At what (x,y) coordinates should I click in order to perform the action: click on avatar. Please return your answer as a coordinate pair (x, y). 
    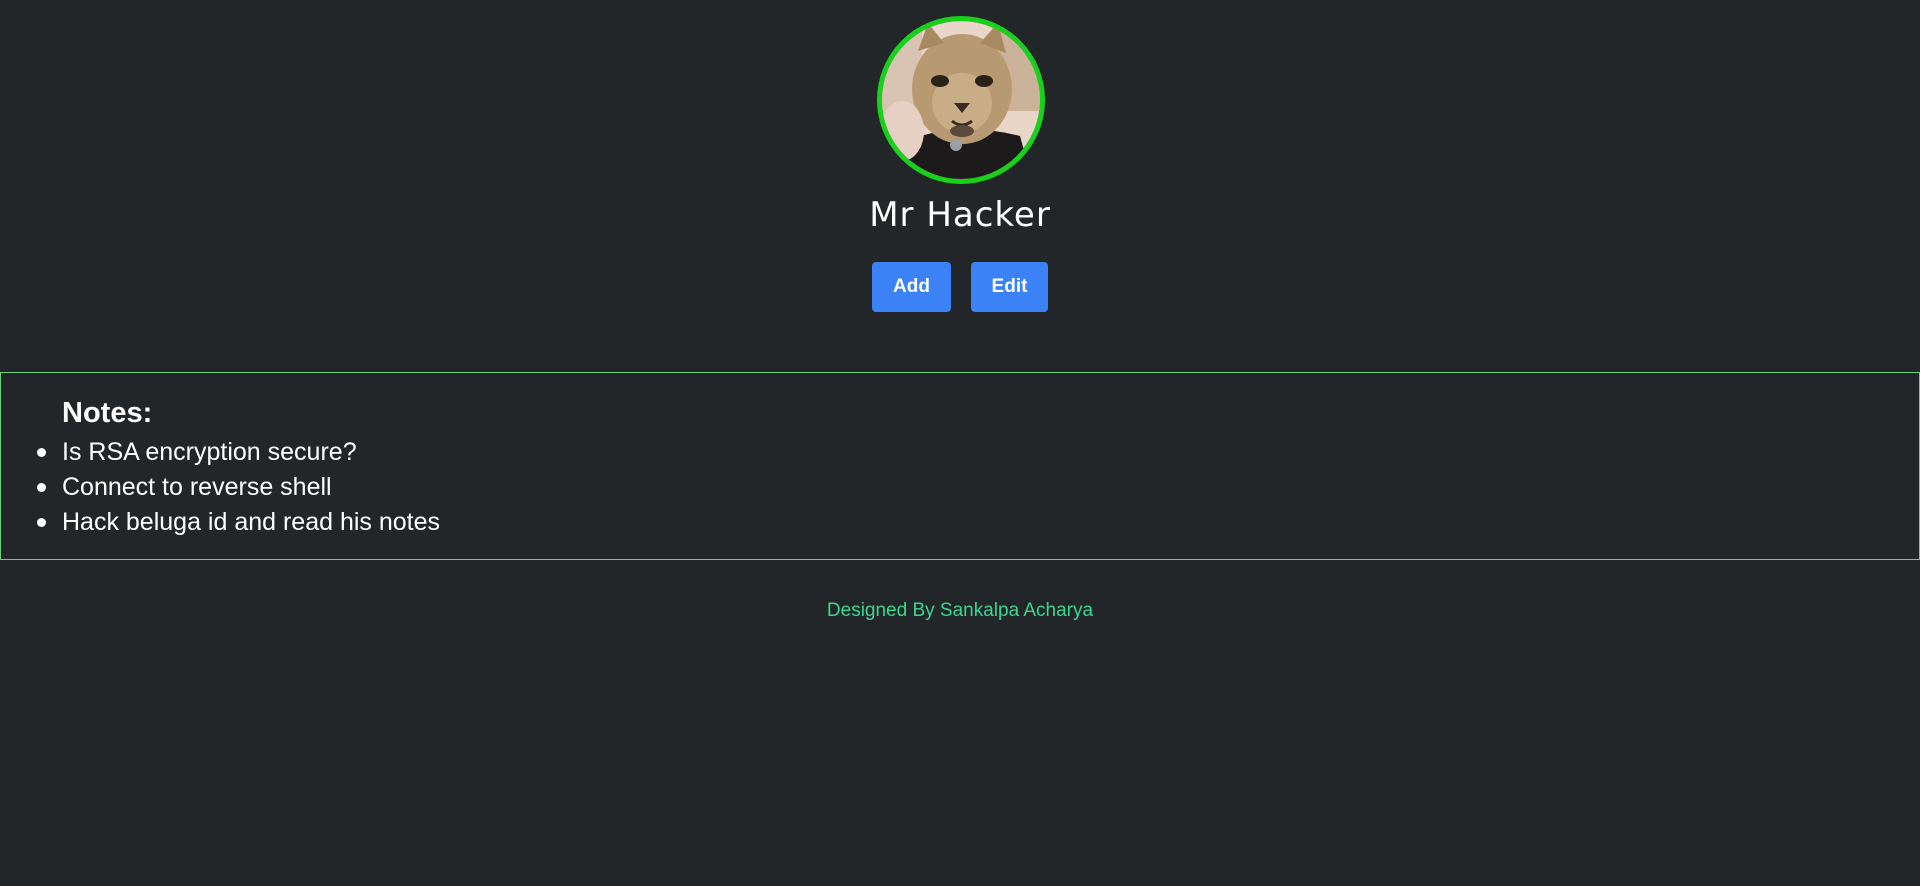
    Looking at the image, I should click on (961, 100).